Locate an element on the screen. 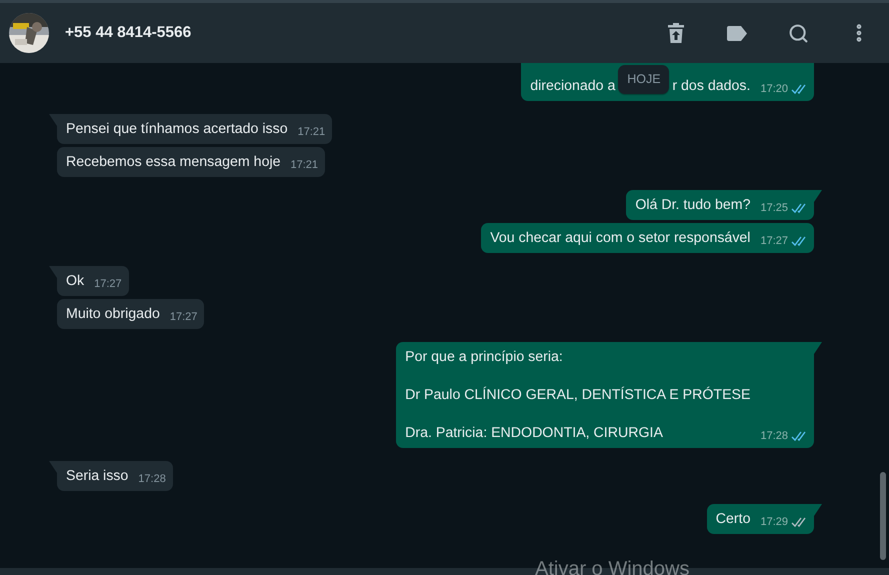 The width and height of the screenshot is (889, 575). message-text: Pensei que tínhamos acertado isso is located at coordinates (177, 129).